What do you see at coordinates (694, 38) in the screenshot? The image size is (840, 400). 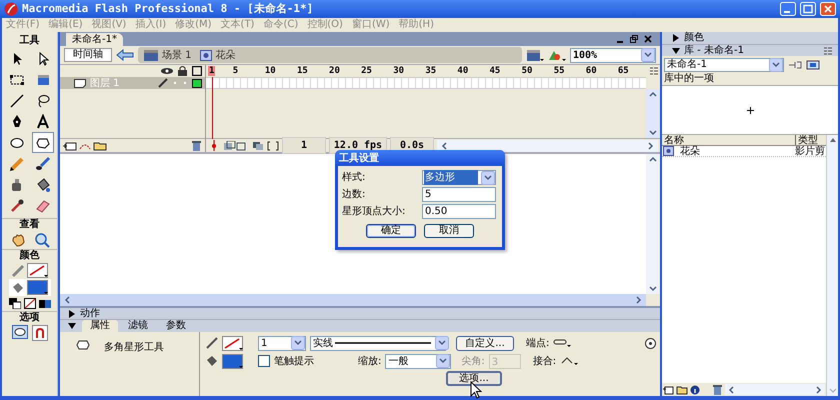 I see `panel-title: 颜色` at bounding box center [694, 38].